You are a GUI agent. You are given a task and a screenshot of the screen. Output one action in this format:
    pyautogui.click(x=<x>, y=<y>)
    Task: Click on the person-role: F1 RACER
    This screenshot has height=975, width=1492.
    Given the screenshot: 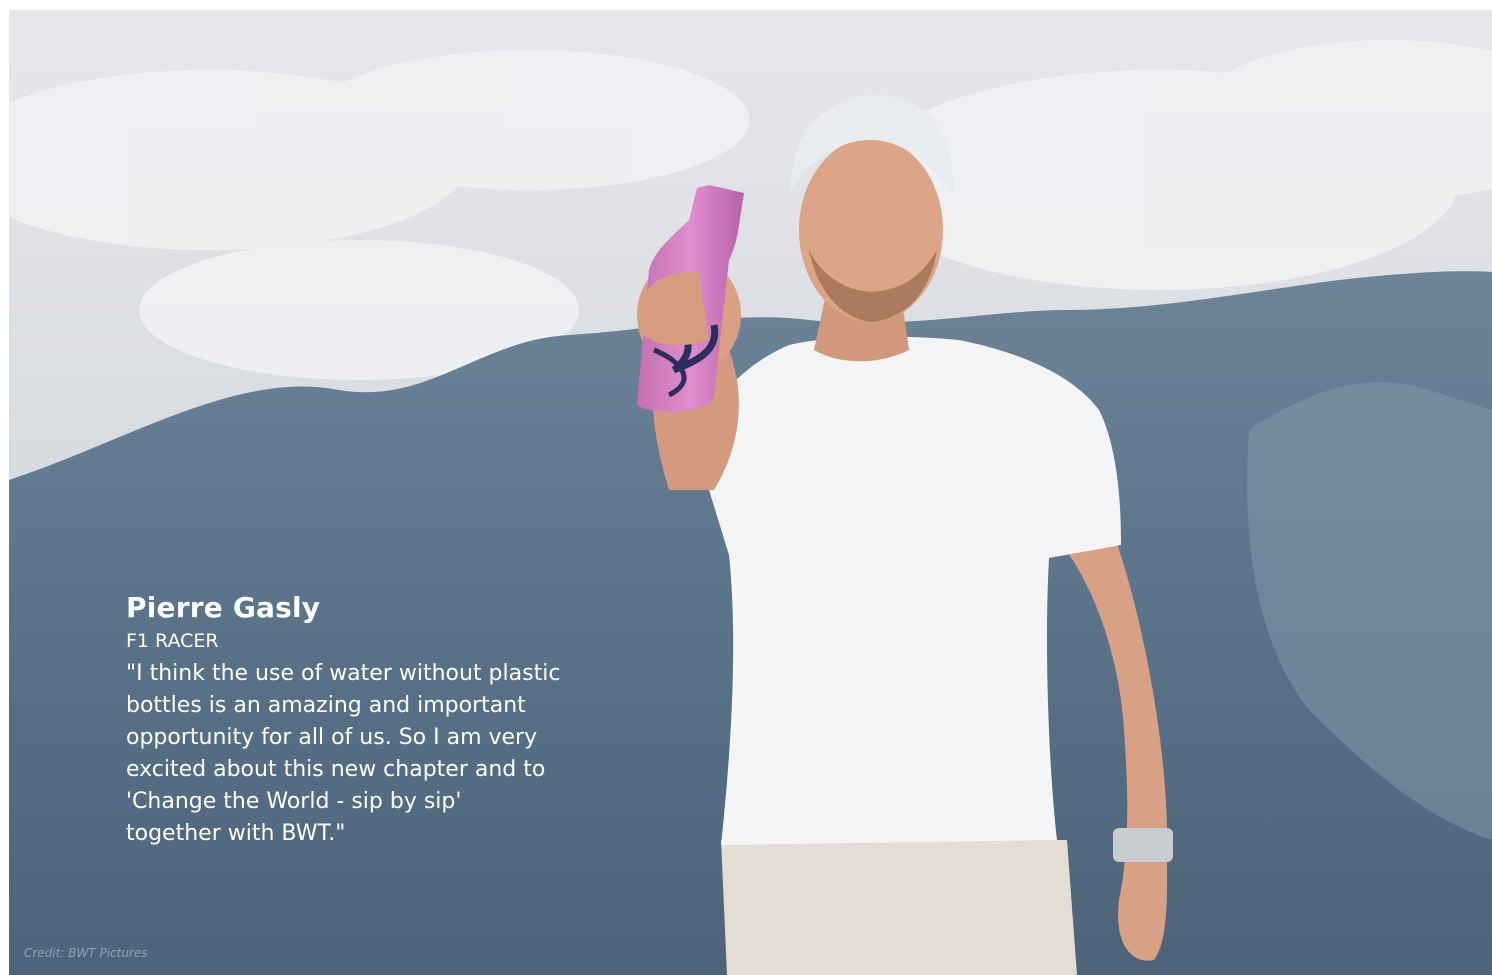 What is the action you would take?
    pyautogui.click(x=172, y=641)
    